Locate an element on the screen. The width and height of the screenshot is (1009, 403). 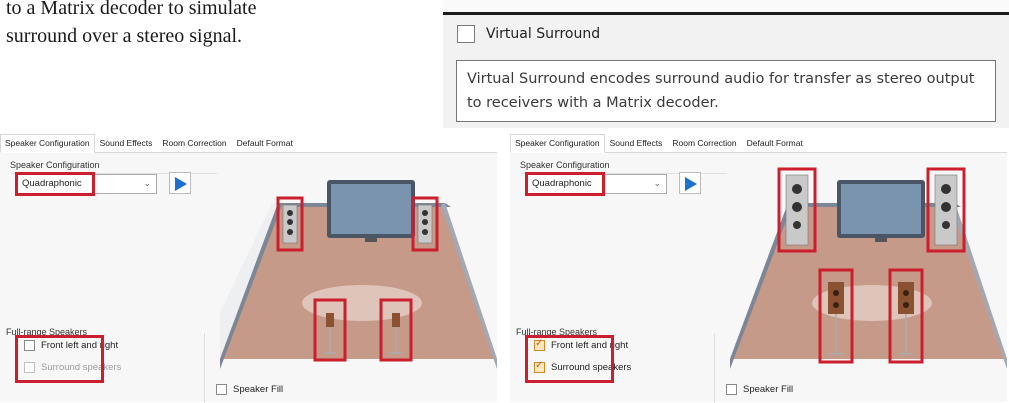
caption-line-2: surround over a stereo signal. is located at coordinates (124, 36).